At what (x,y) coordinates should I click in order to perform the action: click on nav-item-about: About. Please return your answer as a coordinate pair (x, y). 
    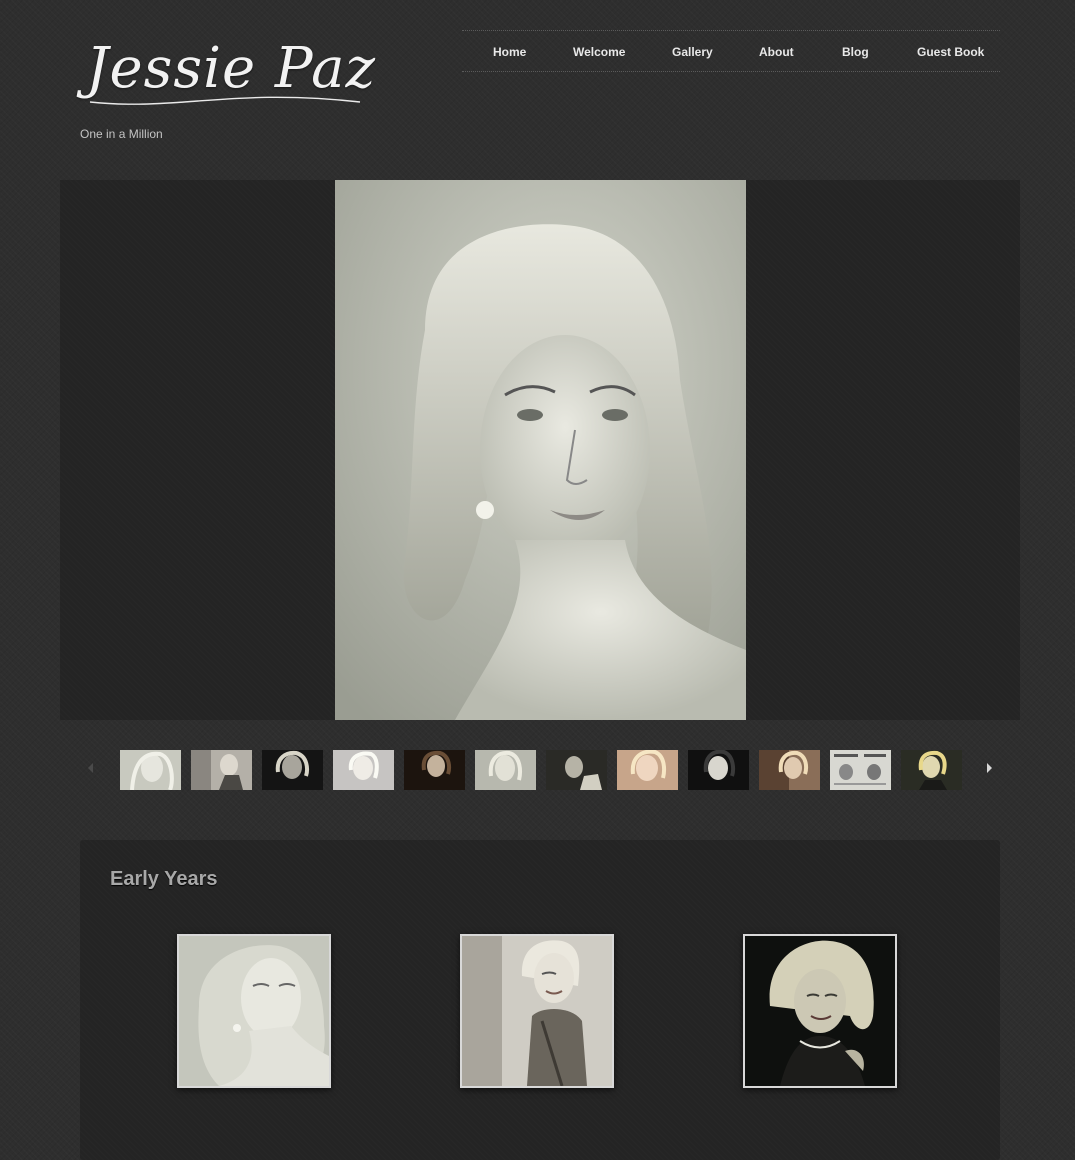
    Looking at the image, I should click on (776, 52).